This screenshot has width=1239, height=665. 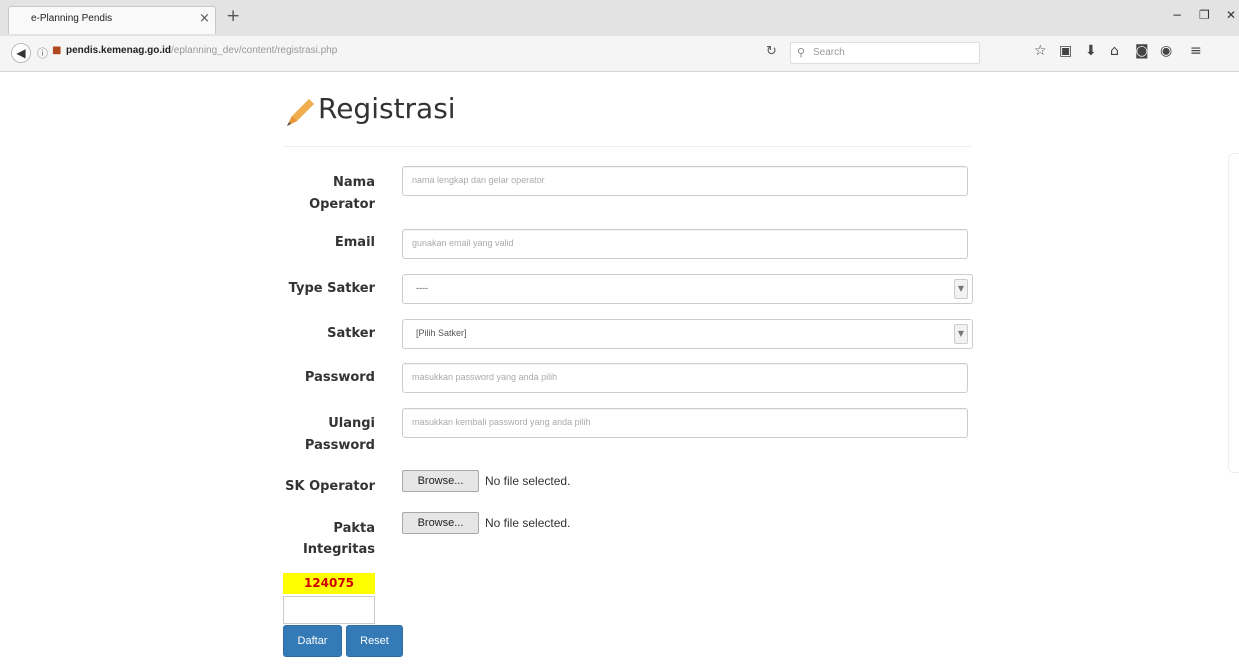 I want to click on email-input: gunakan email yang valid, so click(x=685, y=244).